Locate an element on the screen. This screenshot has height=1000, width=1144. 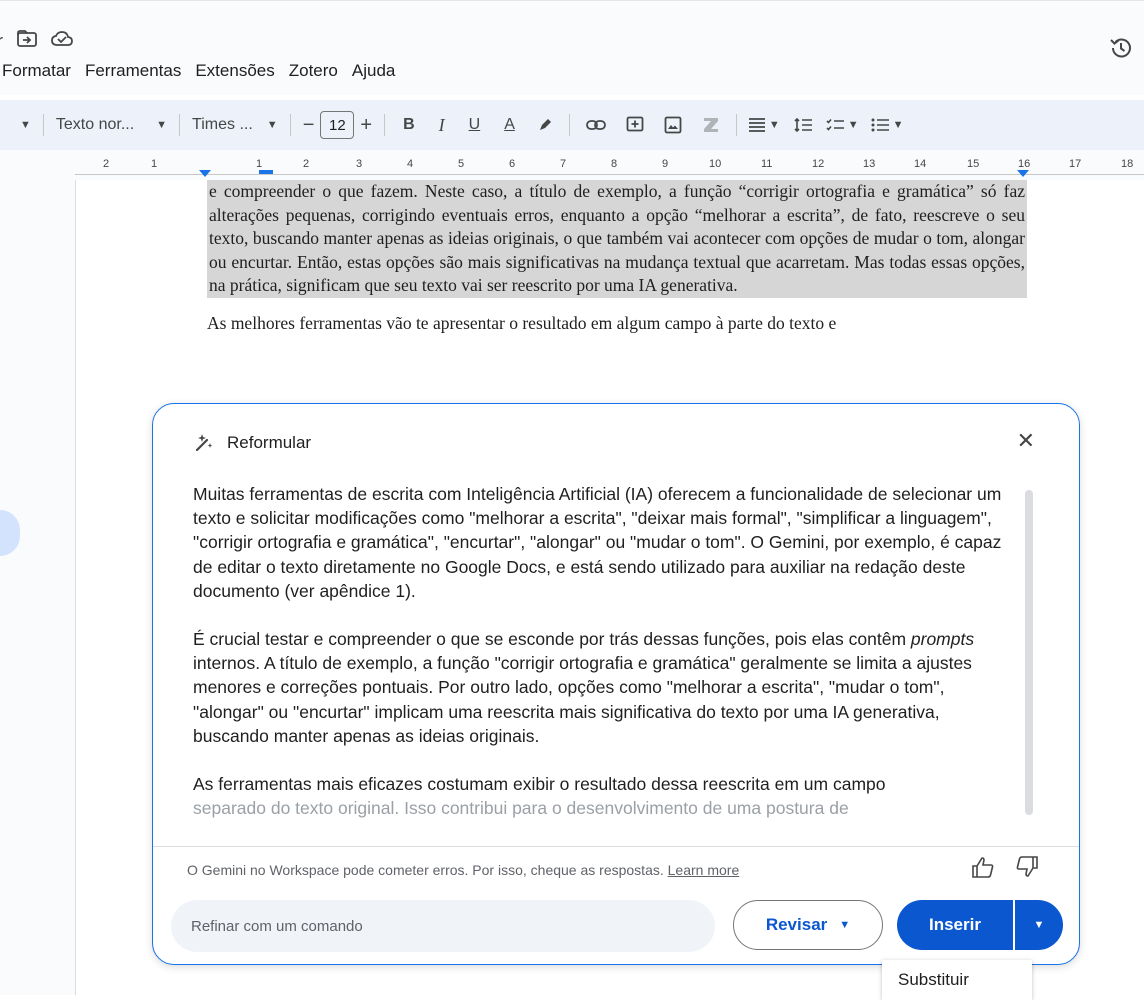
italic-button: I is located at coordinates (442, 125).